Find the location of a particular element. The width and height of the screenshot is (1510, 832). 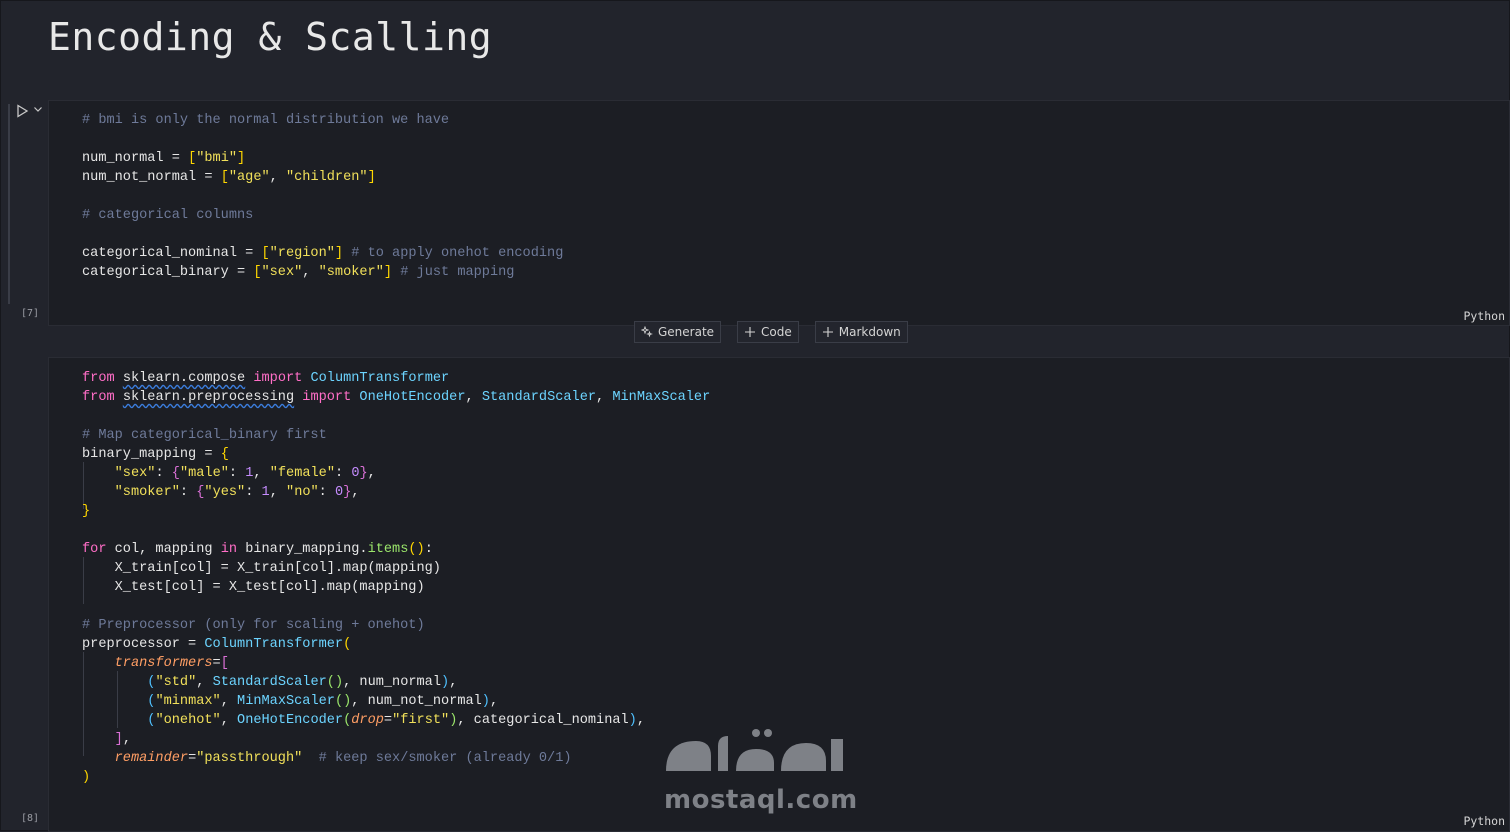

page-title: Encoding & Scalling is located at coordinates (270, 37).